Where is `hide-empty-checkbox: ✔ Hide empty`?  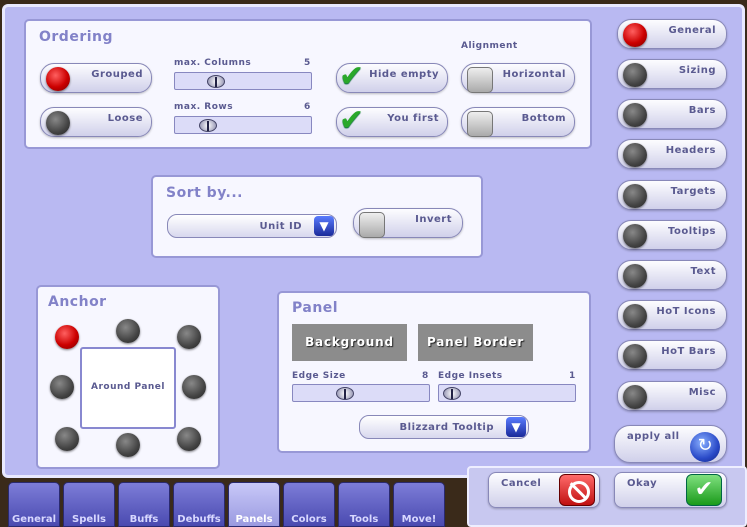 hide-empty-checkbox: ✔ Hide empty is located at coordinates (392, 76).